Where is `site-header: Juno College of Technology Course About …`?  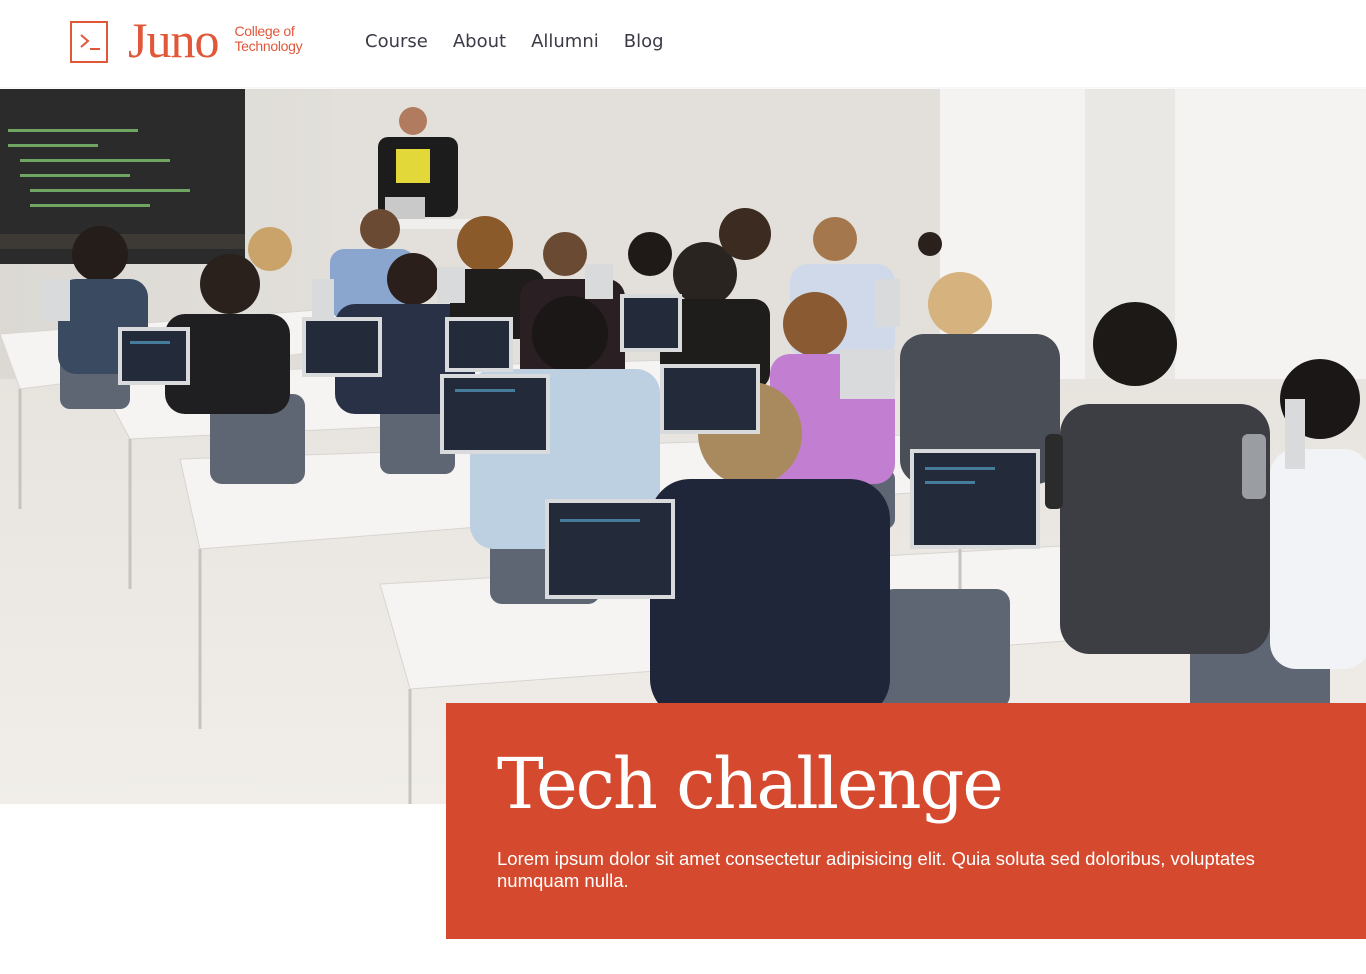 site-header: Juno College of Technology Course About … is located at coordinates (683, 43).